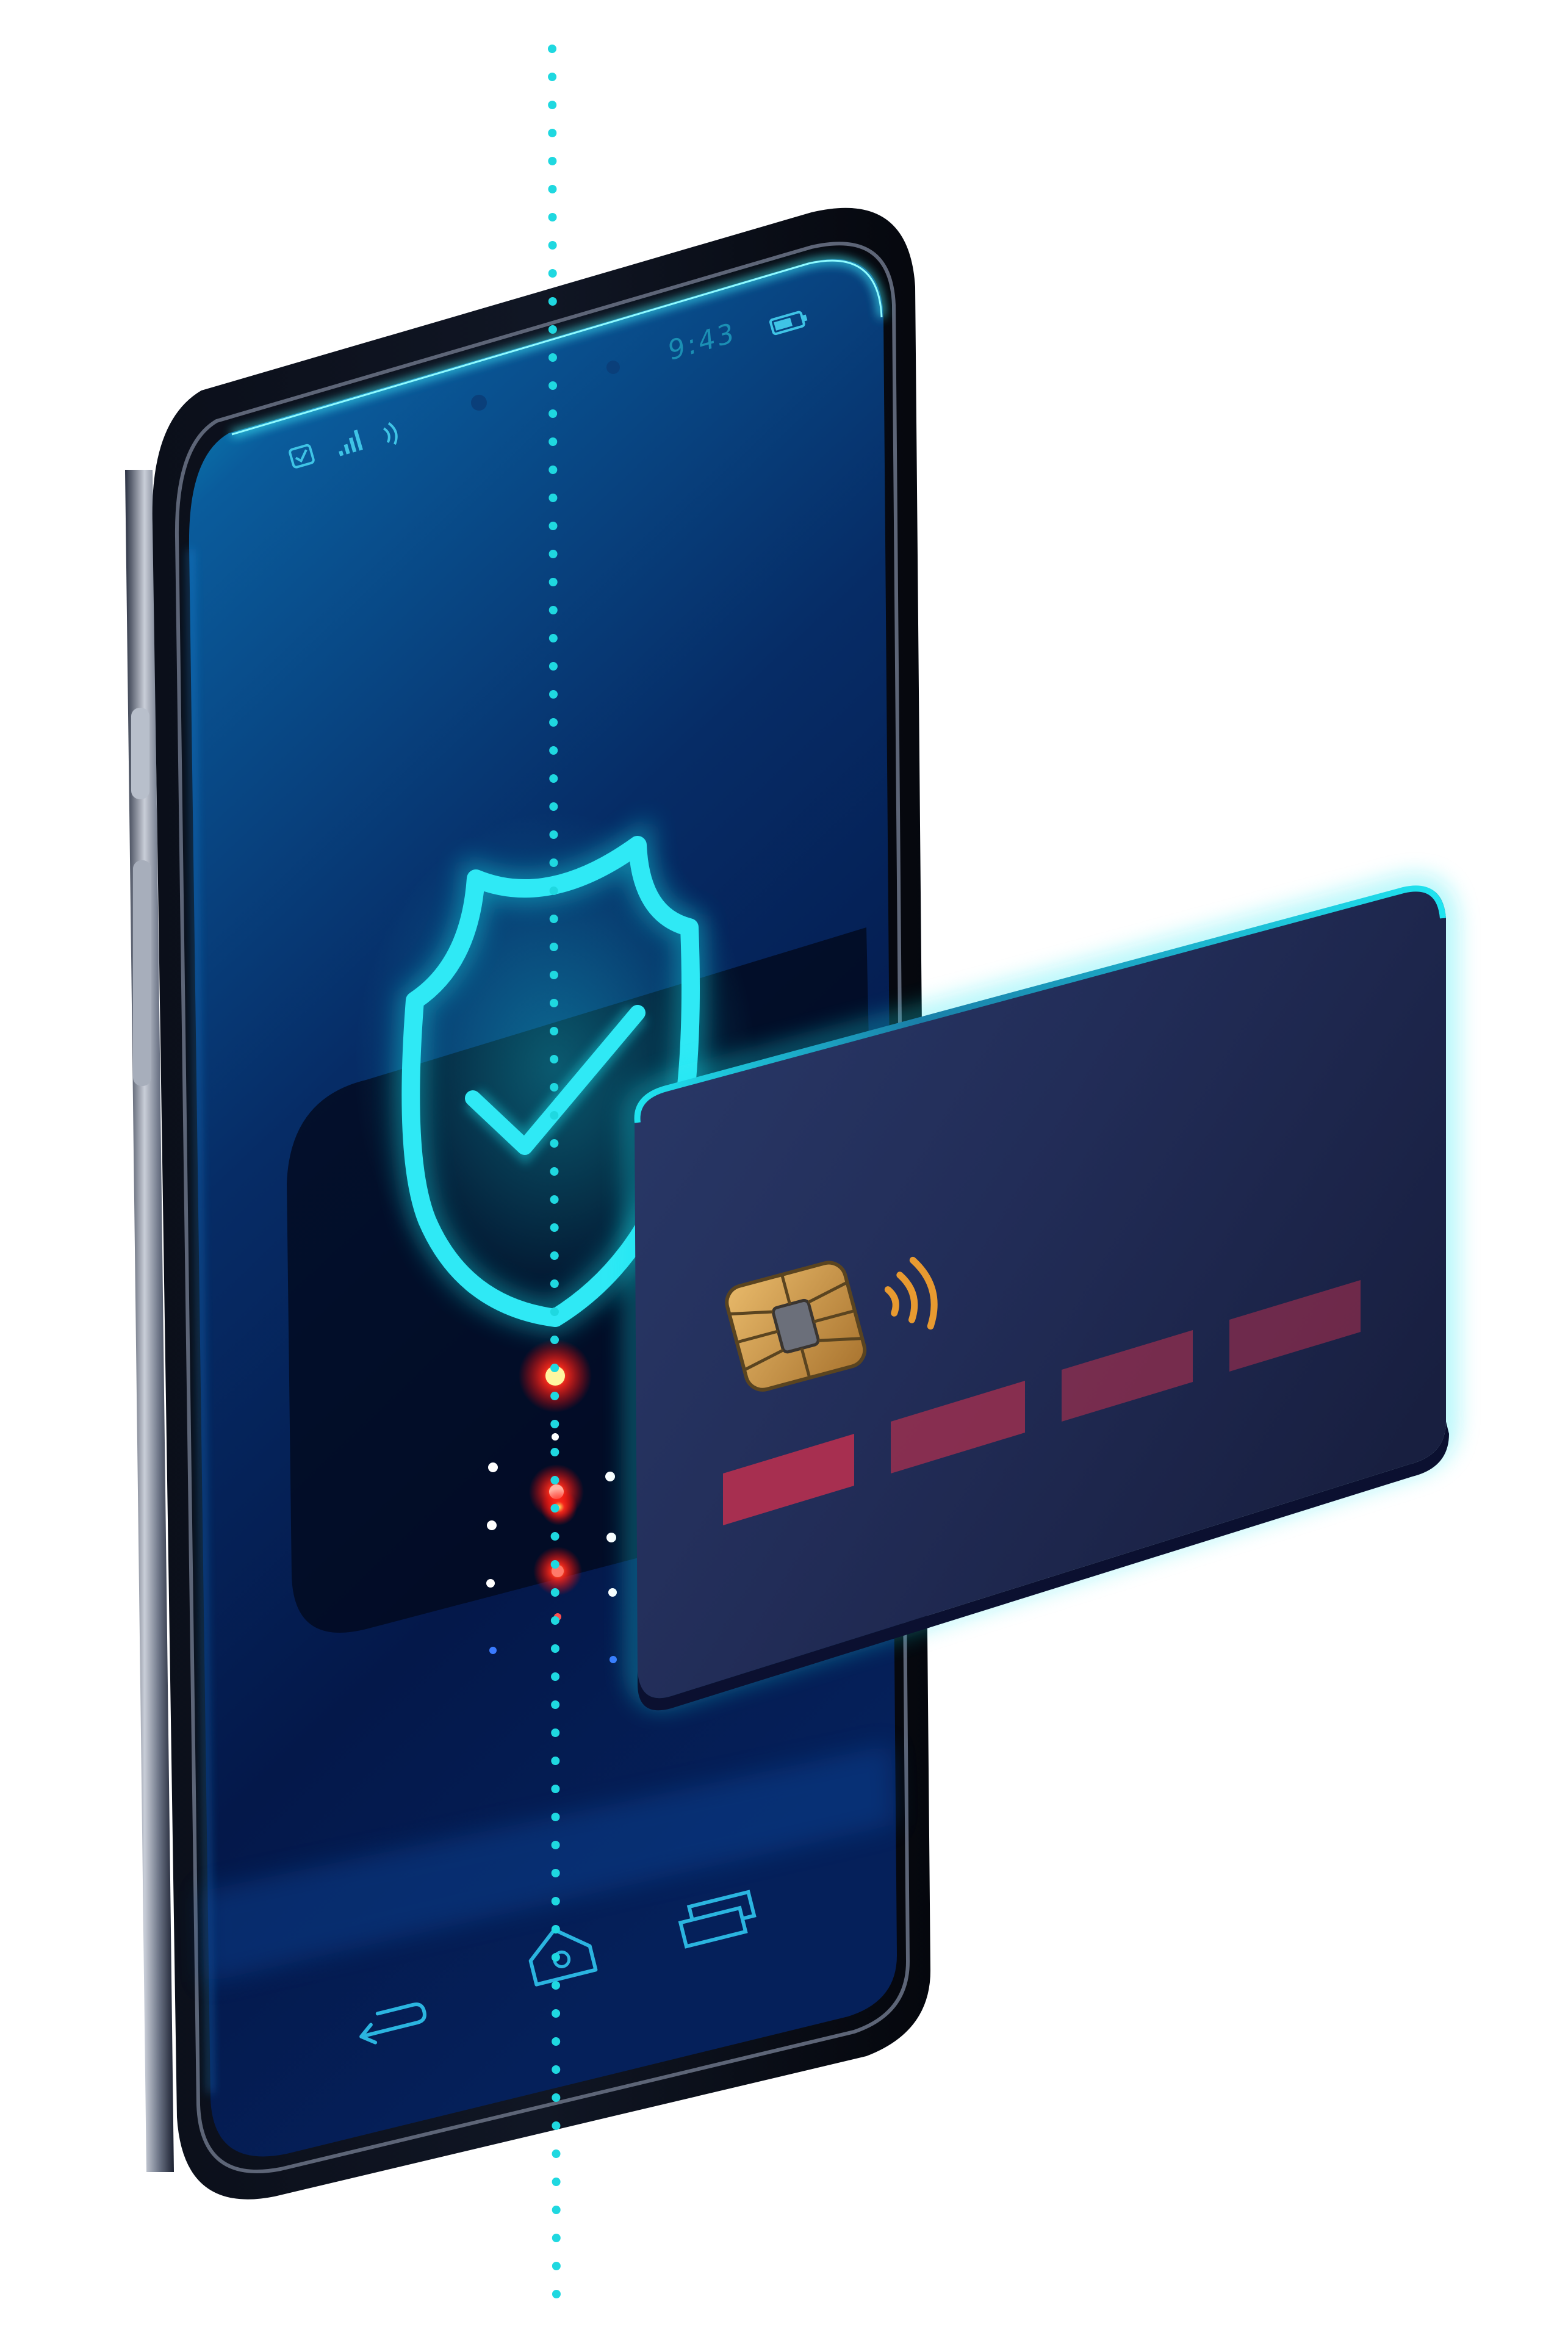 The height and width of the screenshot is (2349, 1568). I want to click on volume-up-button, so click(140, 753).